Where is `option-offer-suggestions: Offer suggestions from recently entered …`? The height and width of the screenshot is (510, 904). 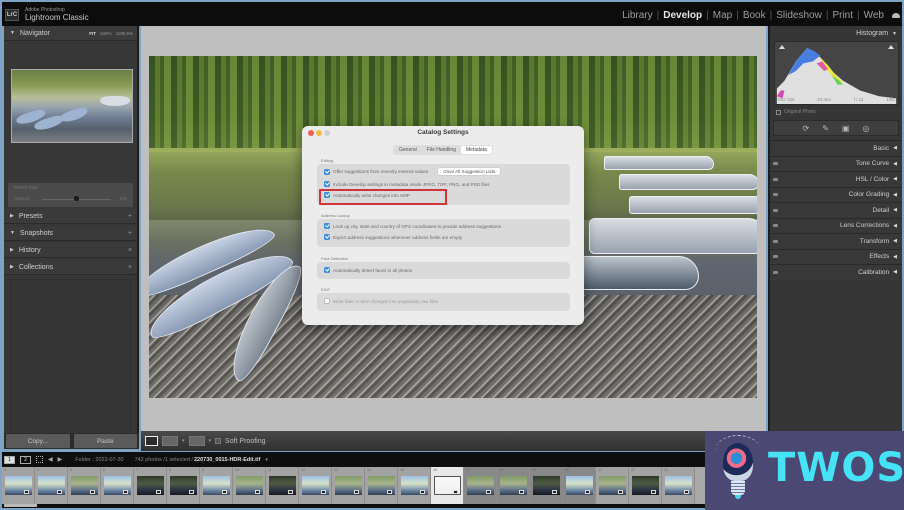
option-offer-suggestions: Offer suggestions from recently entered … is located at coordinates (412, 171).